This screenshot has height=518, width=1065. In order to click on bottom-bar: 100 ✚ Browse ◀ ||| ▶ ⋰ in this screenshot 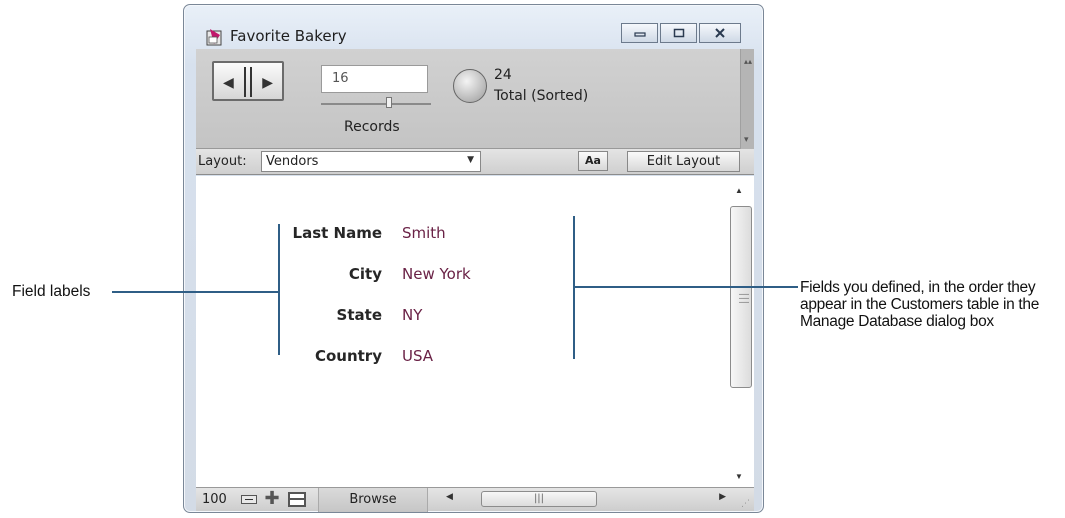, I will do `click(475, 499)`.